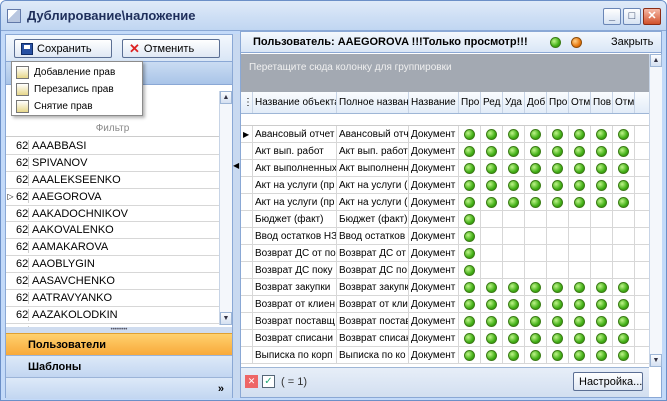 This screenshot has width=667, height=401. I want to click on column-header: Название, so click(434, 102).